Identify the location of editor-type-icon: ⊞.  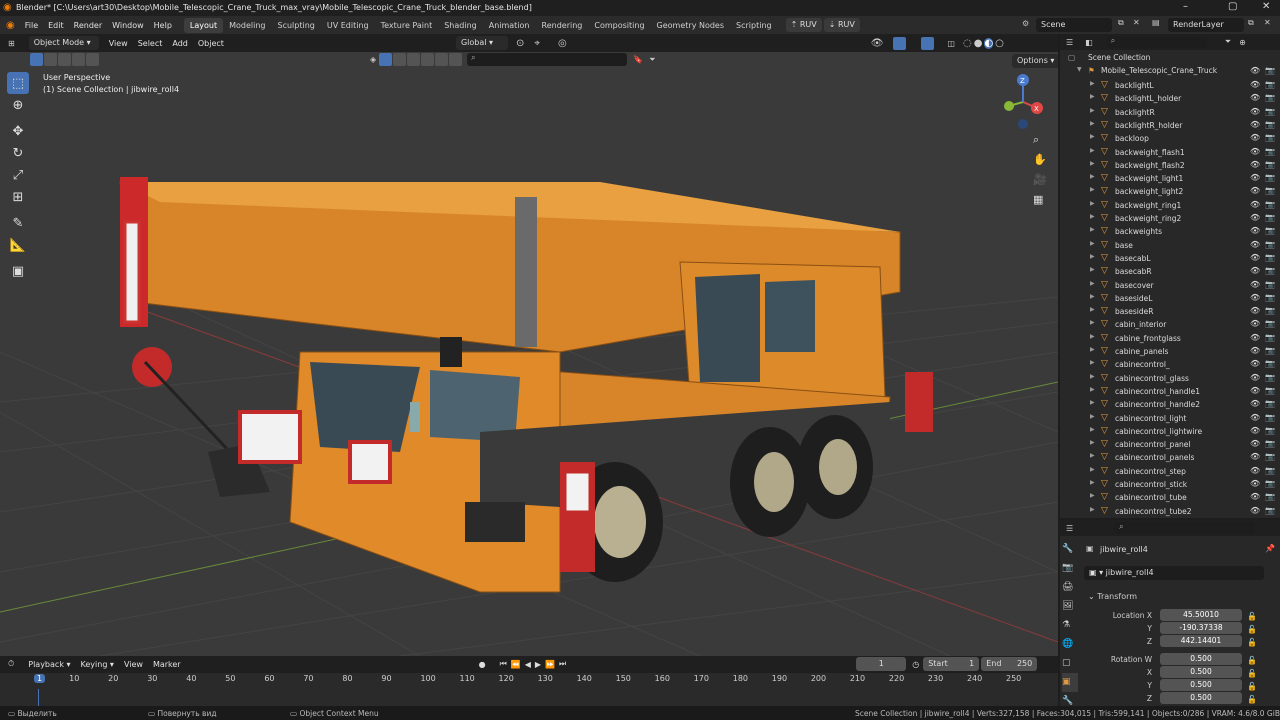
(11, 43).